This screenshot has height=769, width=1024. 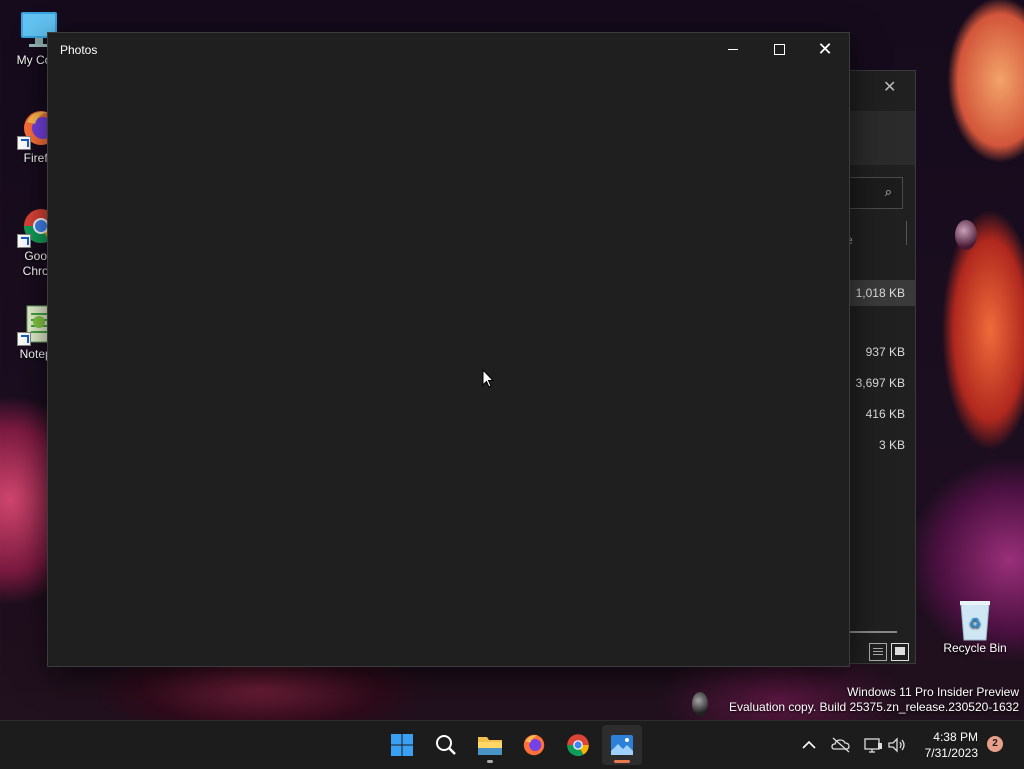 What do you see at coordinates (878, 652) in the screenshot?
I see `details-view-icon` at bounding box center [878, 652].